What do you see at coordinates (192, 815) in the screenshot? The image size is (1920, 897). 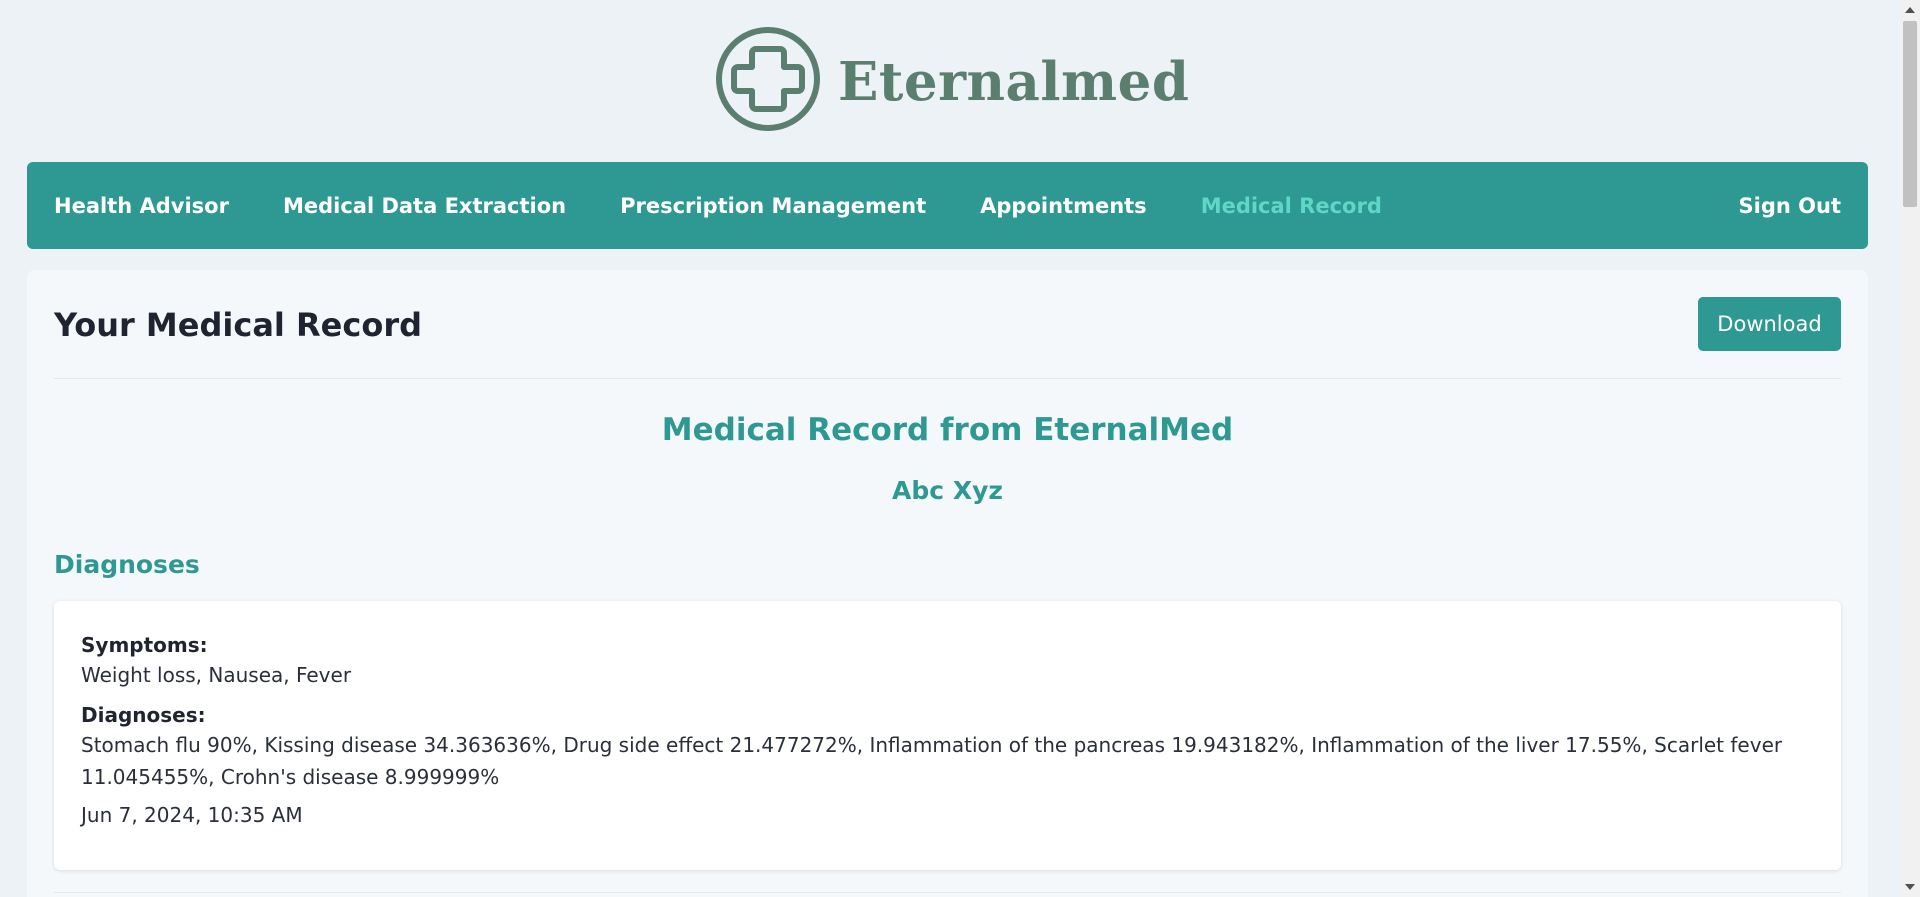 I see `entry-date: Jun 7, 2024, 10:35 AM` at bounding box center [192, 815].